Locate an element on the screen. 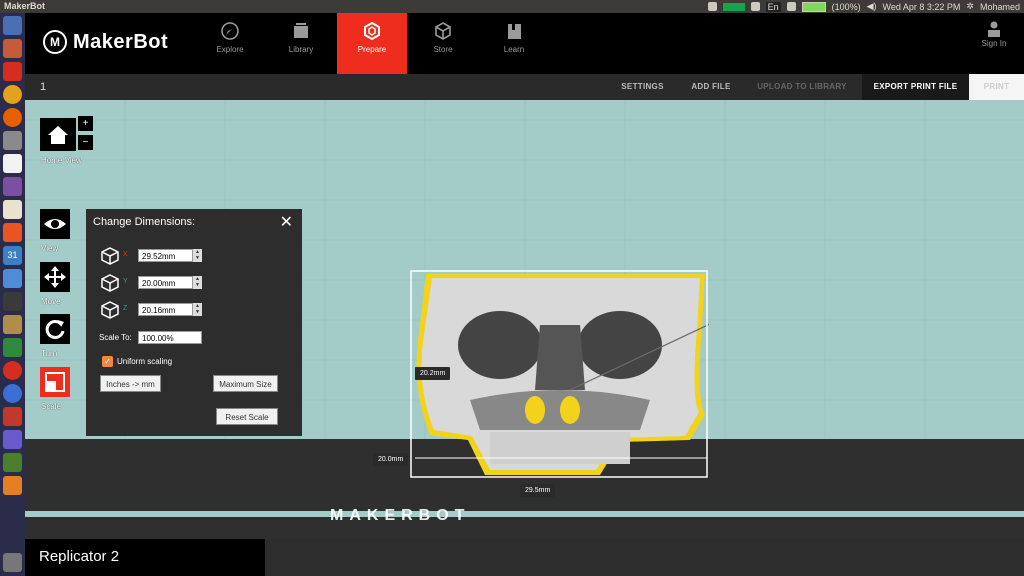  x-axis-cube-icon is located at coordinates (110, 256).